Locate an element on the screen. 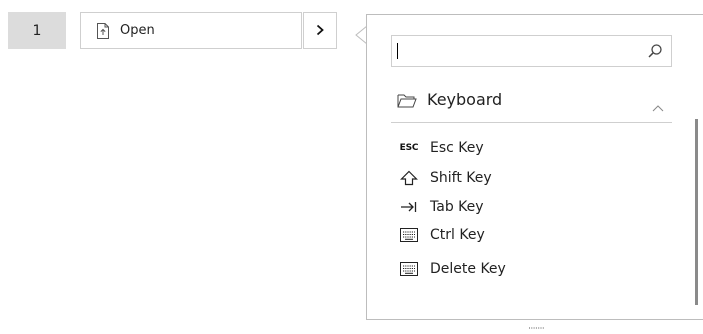 The image size is (703, 334). action-label: Open is located at coordinates (137, 30).